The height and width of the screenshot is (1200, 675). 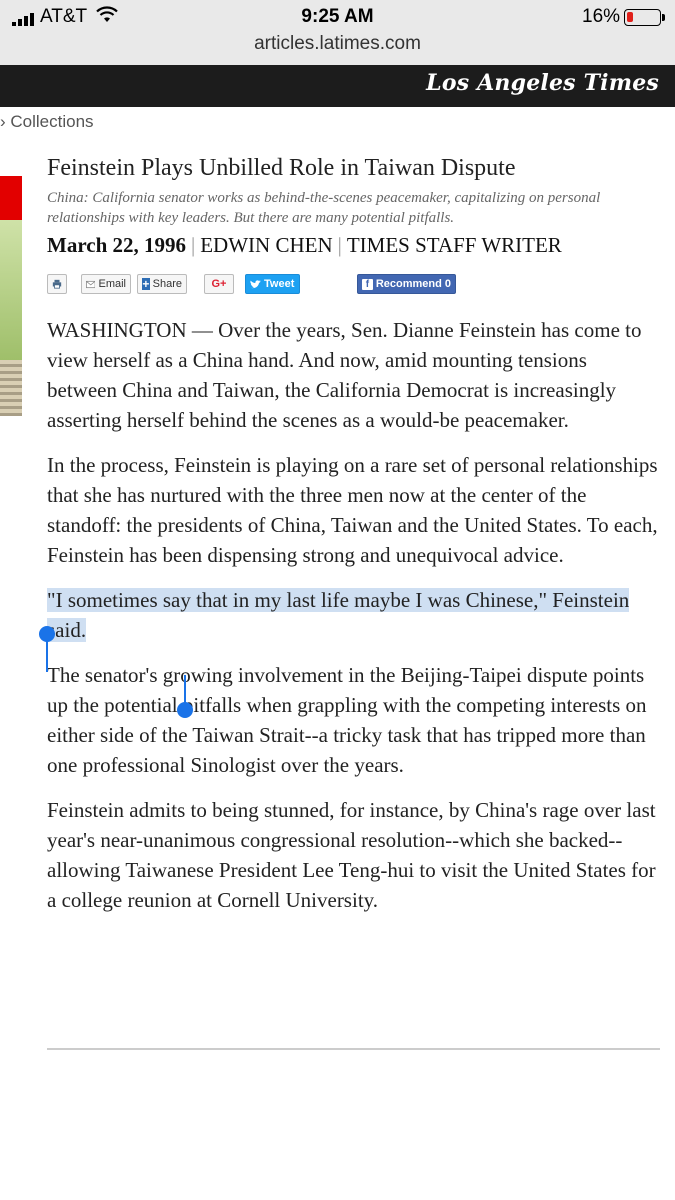 I want to click on facebook-recommend-button: f Recommend 0, so click(x=406, y=284).